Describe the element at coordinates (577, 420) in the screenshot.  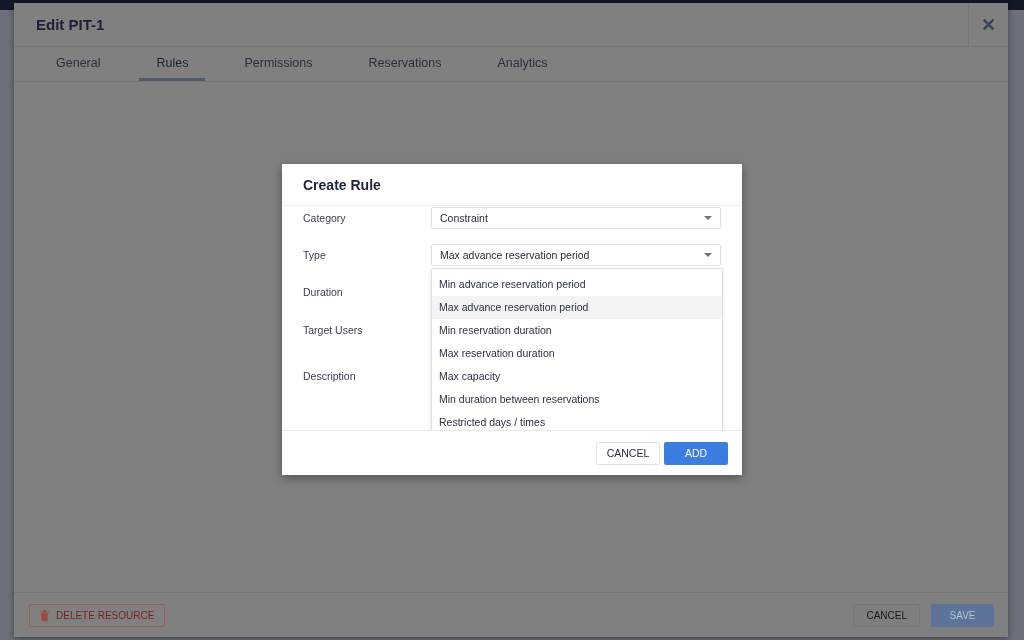
I see `menu-option: Restricted days / times` at that location.